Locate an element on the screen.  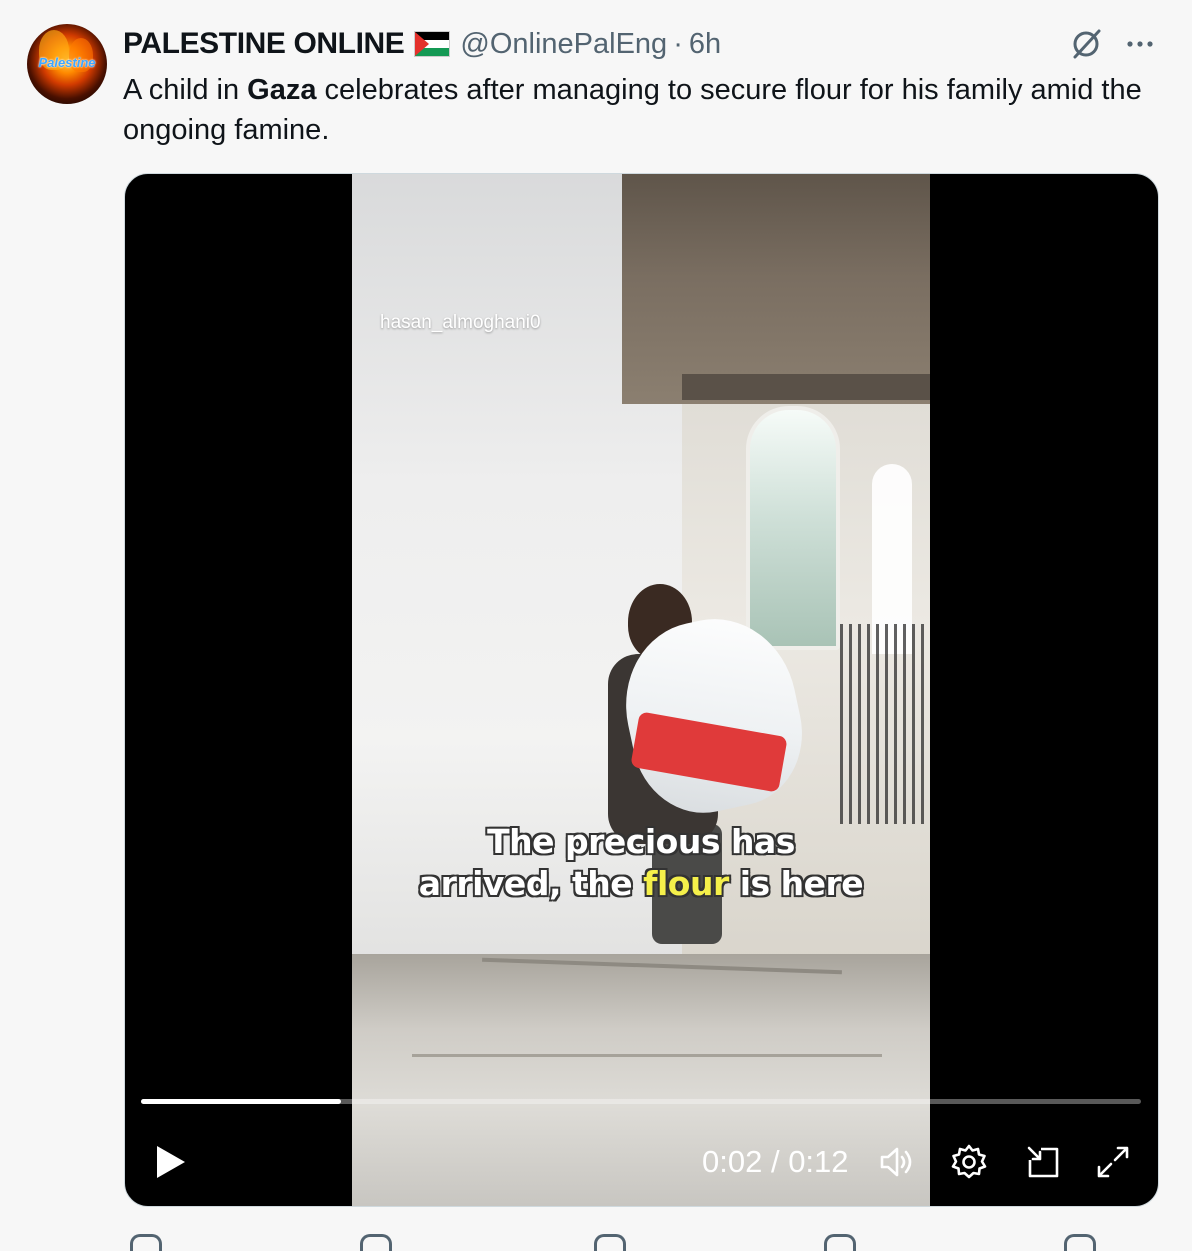
repost-icon is located at coordinates (376, 1242).